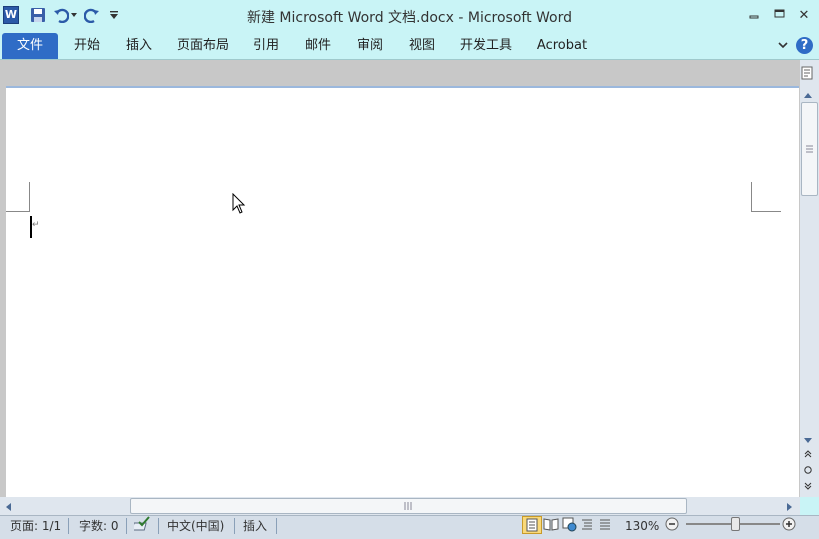  I want to click on ruler-toggle-icon, so click(809, 74).